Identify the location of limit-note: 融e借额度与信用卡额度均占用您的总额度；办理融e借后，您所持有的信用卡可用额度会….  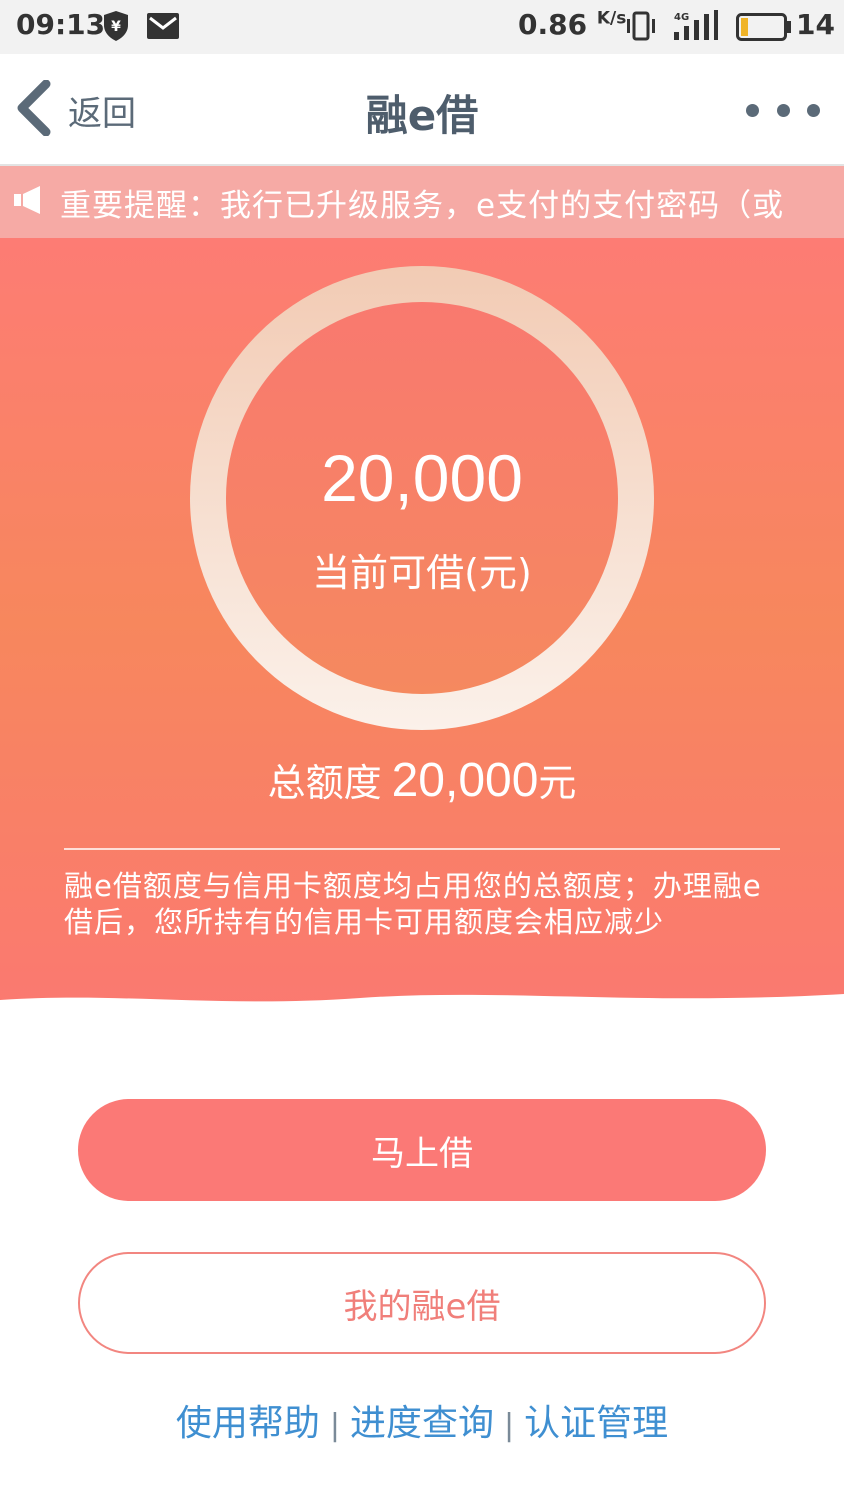
(413, 904).